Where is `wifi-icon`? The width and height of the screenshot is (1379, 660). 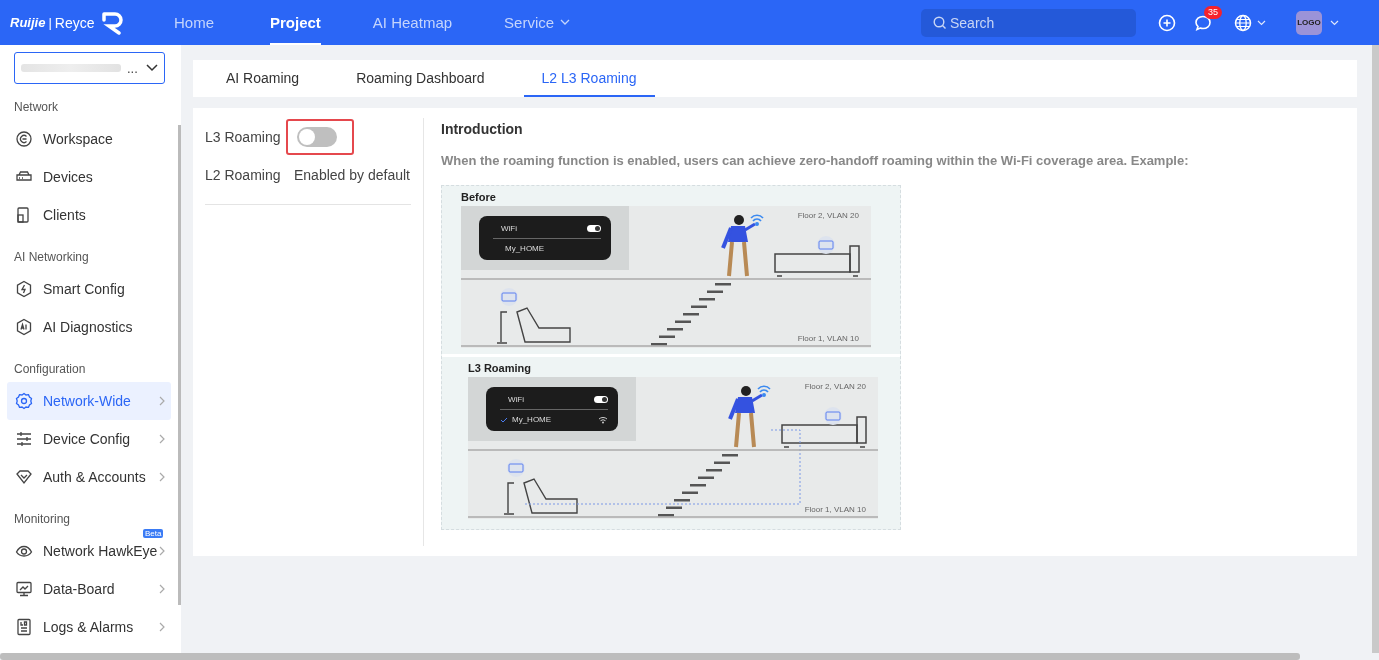
wifi-icon is located at coordinates (603, 419).